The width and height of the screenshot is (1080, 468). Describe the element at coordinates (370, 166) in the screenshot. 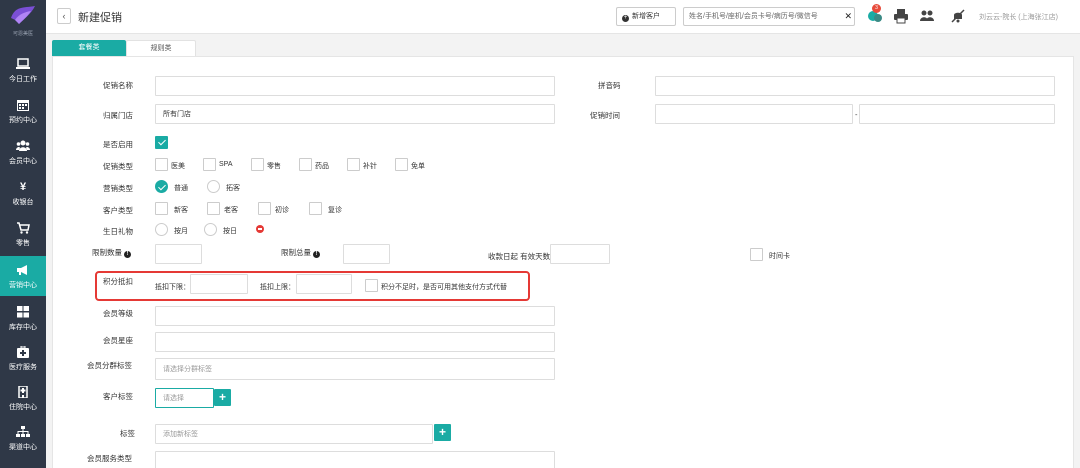

I see `promo-type-option: 补针` at that location.